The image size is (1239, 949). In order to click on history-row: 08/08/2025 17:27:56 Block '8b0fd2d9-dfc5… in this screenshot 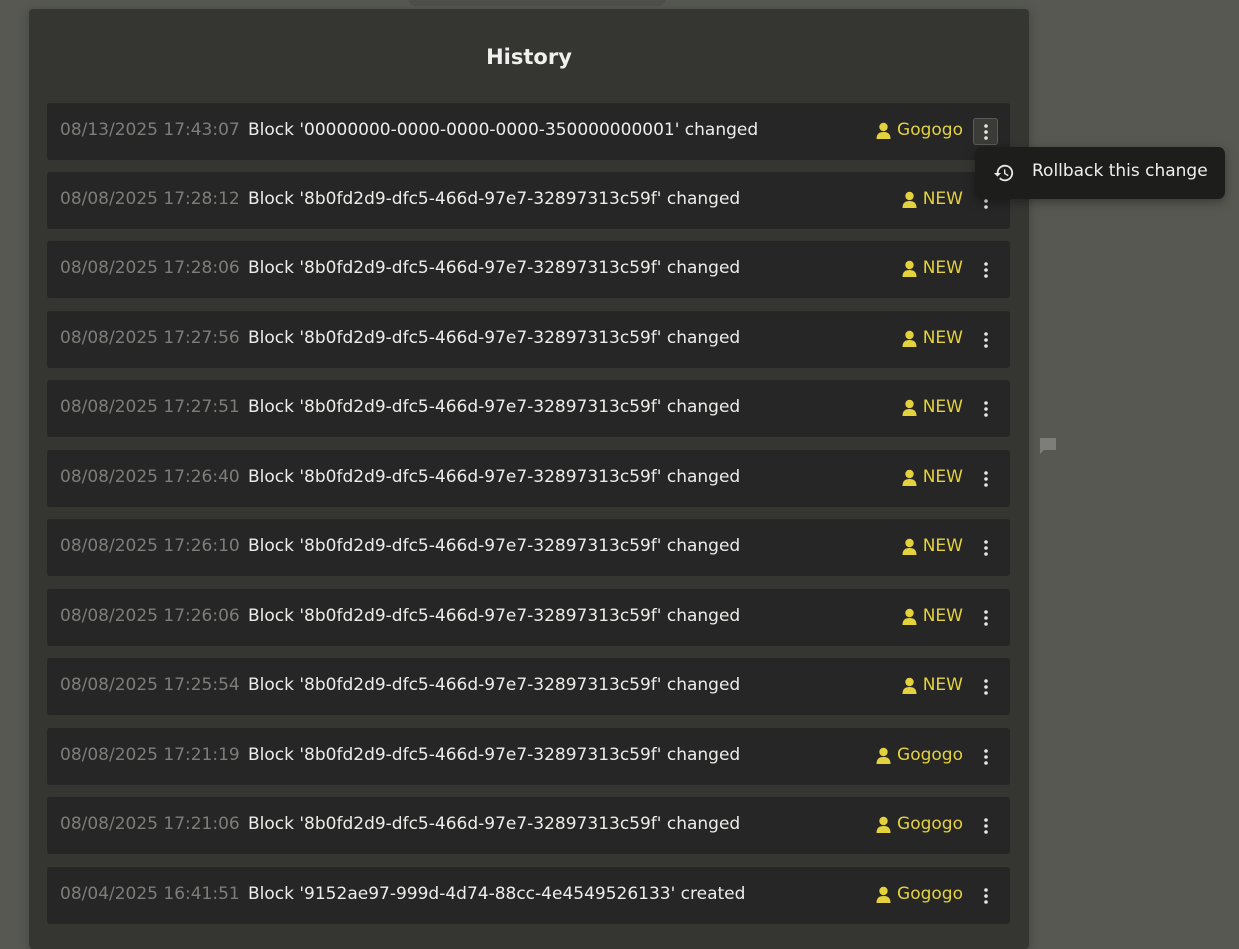, I will do `click(528, 339)`.